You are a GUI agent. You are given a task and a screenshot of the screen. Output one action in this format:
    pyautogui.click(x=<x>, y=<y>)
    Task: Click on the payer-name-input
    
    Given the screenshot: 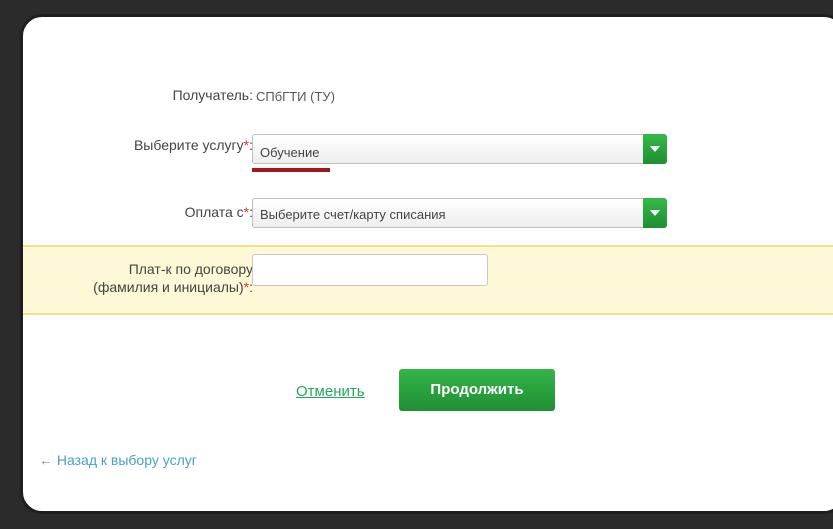 What is the action you would take?
    pyautogui.click(x=370, y=270)
    